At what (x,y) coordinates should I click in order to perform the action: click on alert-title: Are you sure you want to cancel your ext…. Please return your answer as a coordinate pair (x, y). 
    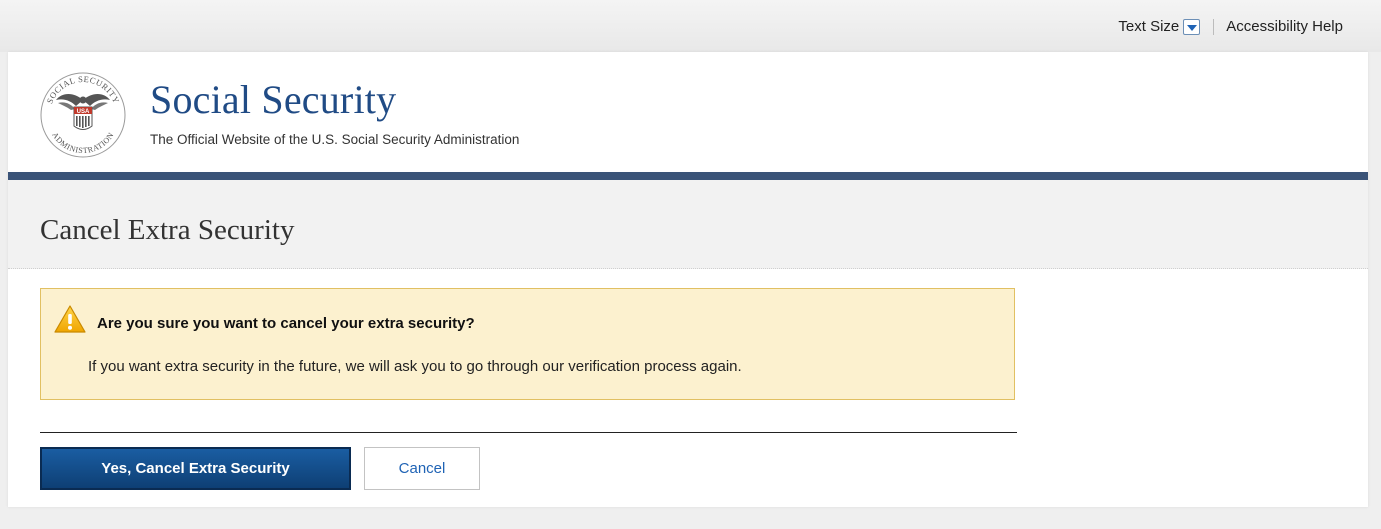
    Looking at the image, I should click on (286, 323).